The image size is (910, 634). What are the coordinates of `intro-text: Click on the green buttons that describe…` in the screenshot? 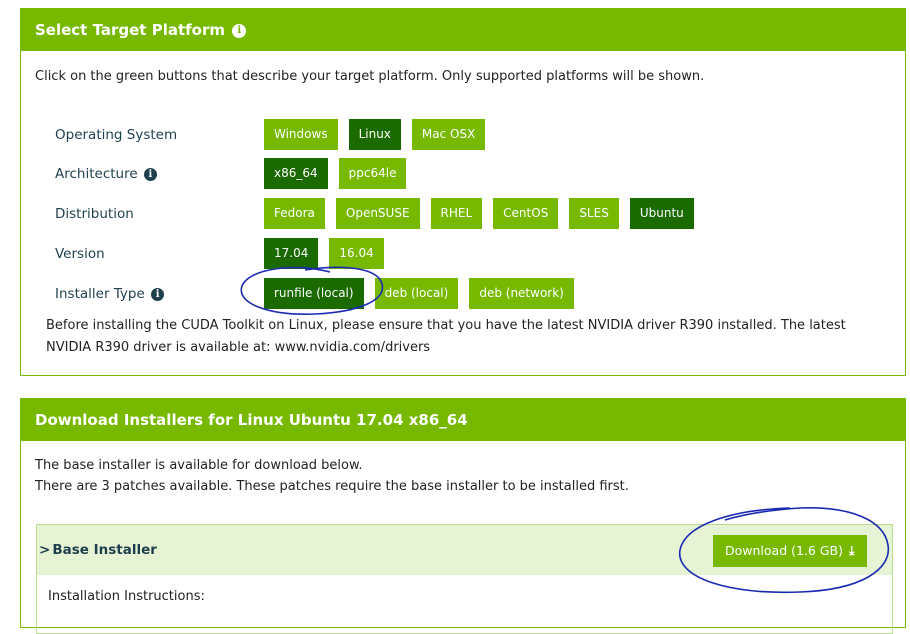 It's located at (370, 76).